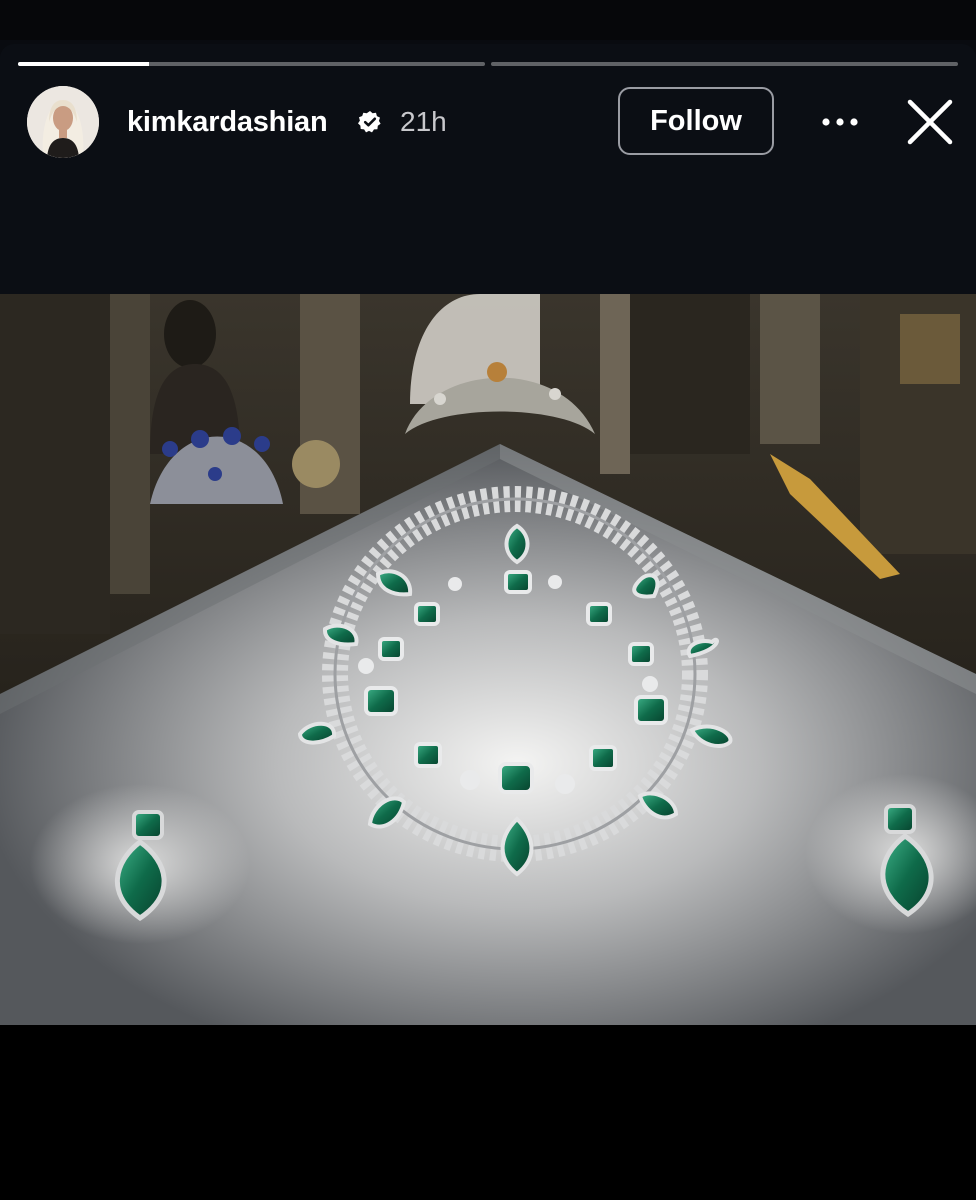 The height and width of the screenshot is (1200, 976). I want to click on story-timestamp: 21h, so click(423, 121).